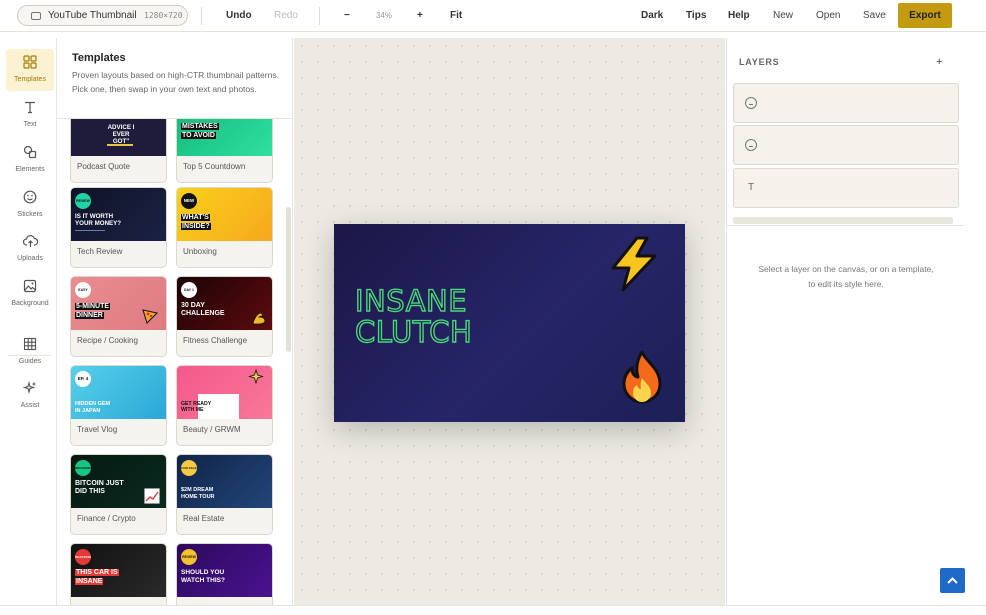 The width and height of the screenshot is (986, 615). What do you see at coordinates (30, 361) in the screenshot?
I see `tool-label: Guides` at bounding box center [30, 361].